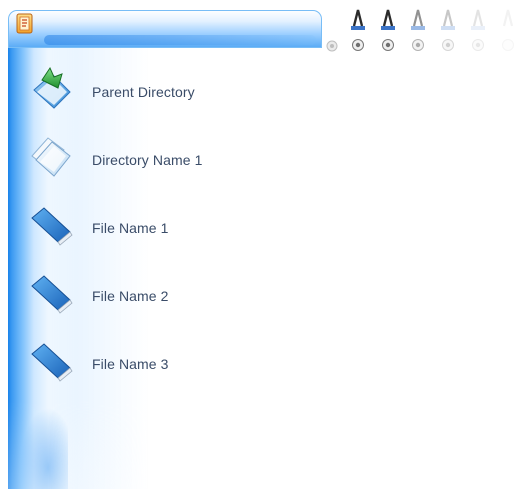 This screenshot has width=522, height=489. I want to click on parent-directory-icon, so click(54, 88).